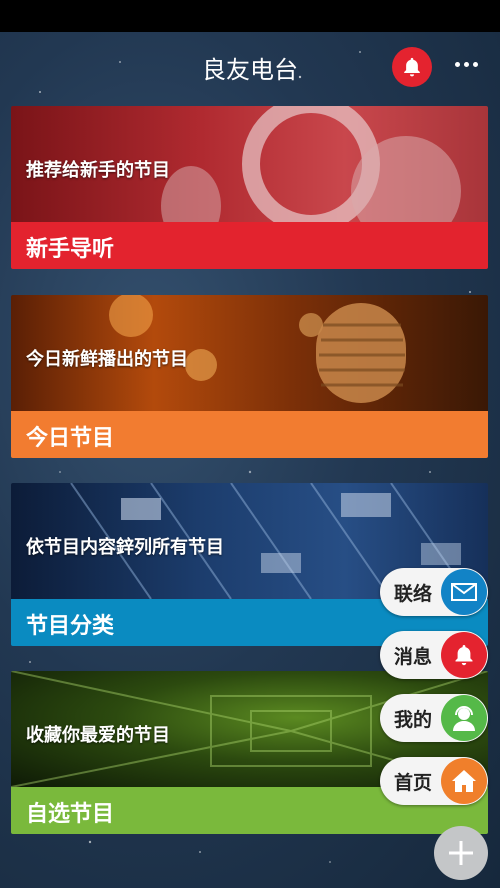 The height and width of the screenshot is (888, 500). Describe the element at coordinates (249, 245) in the screenshot. I see `card-label-bar: 新手导听` at that location.